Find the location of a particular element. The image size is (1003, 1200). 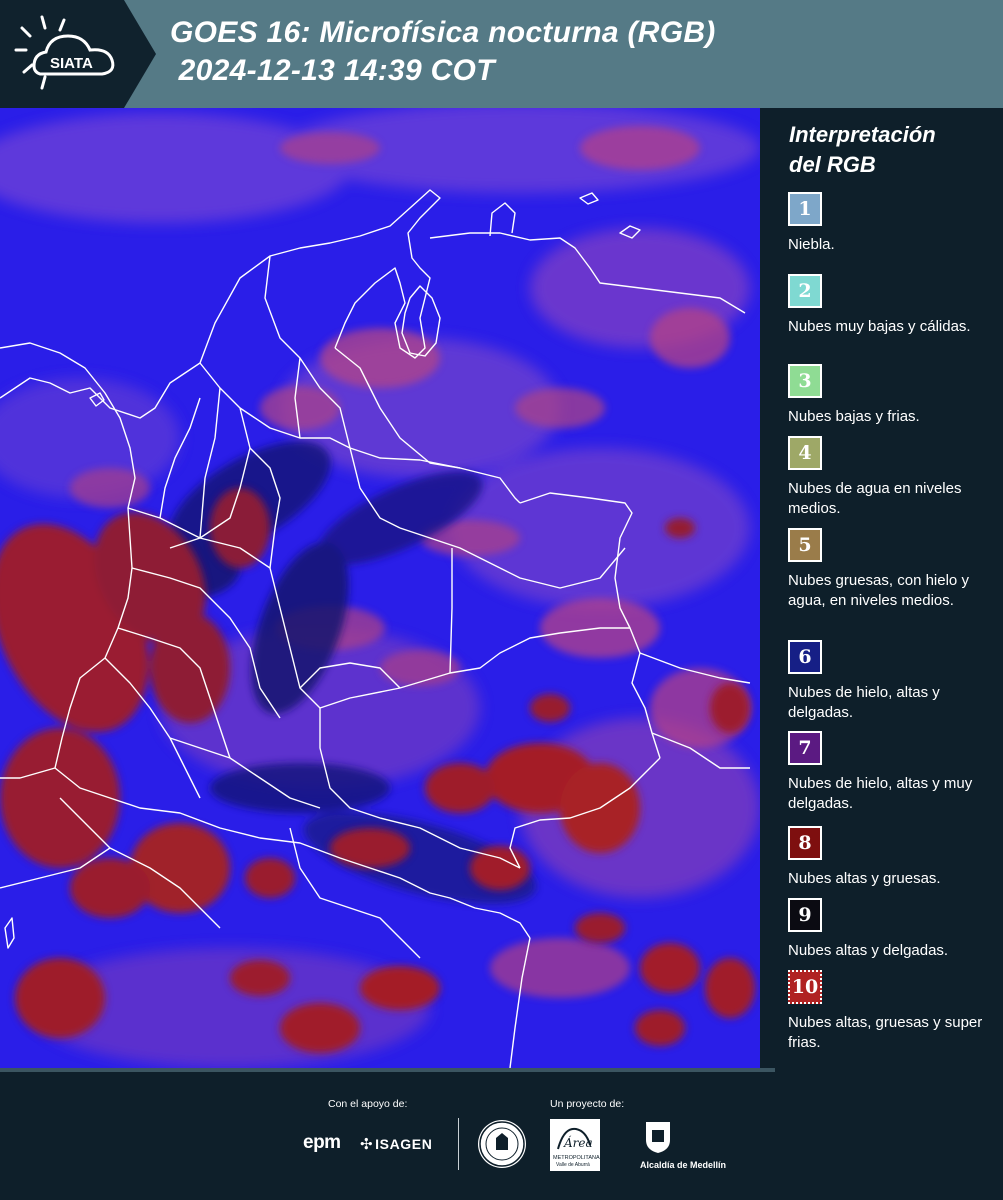

legend-swatch-9: 9 is located at coordinates (805, 915).